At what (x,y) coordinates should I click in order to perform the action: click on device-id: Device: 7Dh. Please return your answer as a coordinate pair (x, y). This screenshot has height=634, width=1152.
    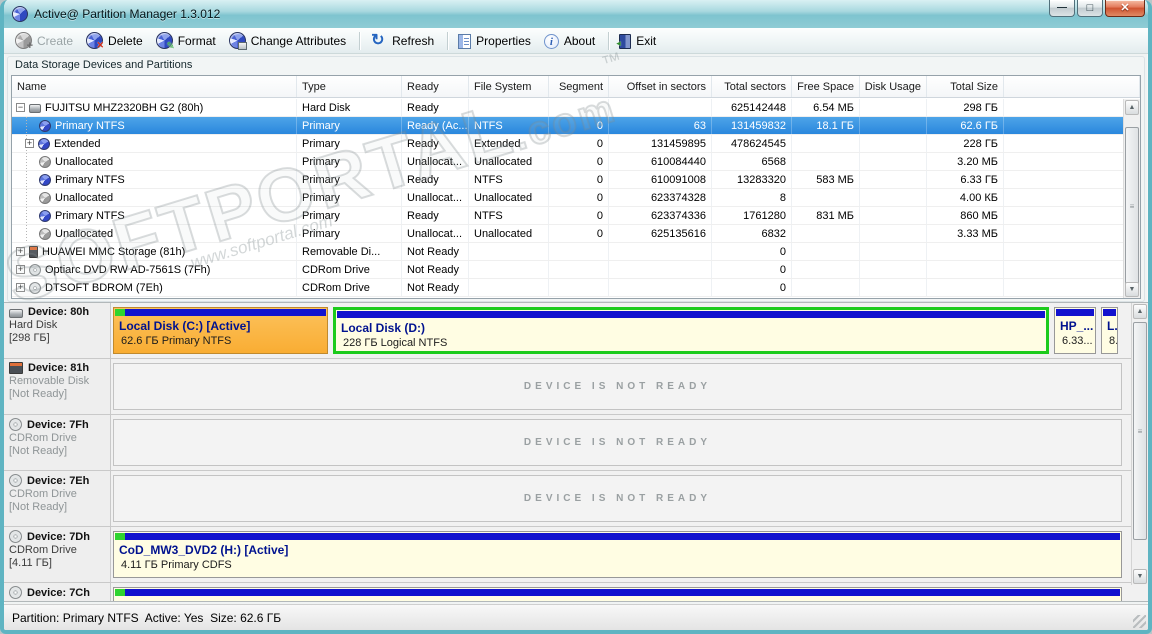
    Looking at the image, I should click on (58, 536).